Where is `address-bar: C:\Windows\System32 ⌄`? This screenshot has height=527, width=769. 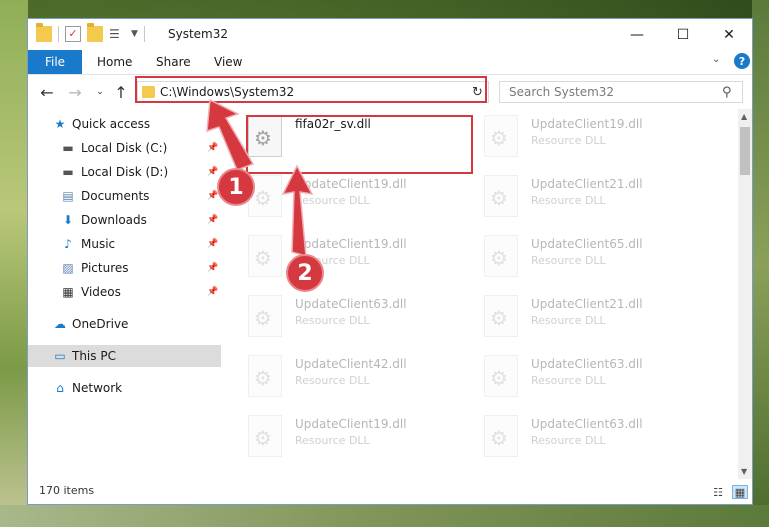
address-bar: C:\Windows\System32 ⌄ is located at coordinates (312, 92).